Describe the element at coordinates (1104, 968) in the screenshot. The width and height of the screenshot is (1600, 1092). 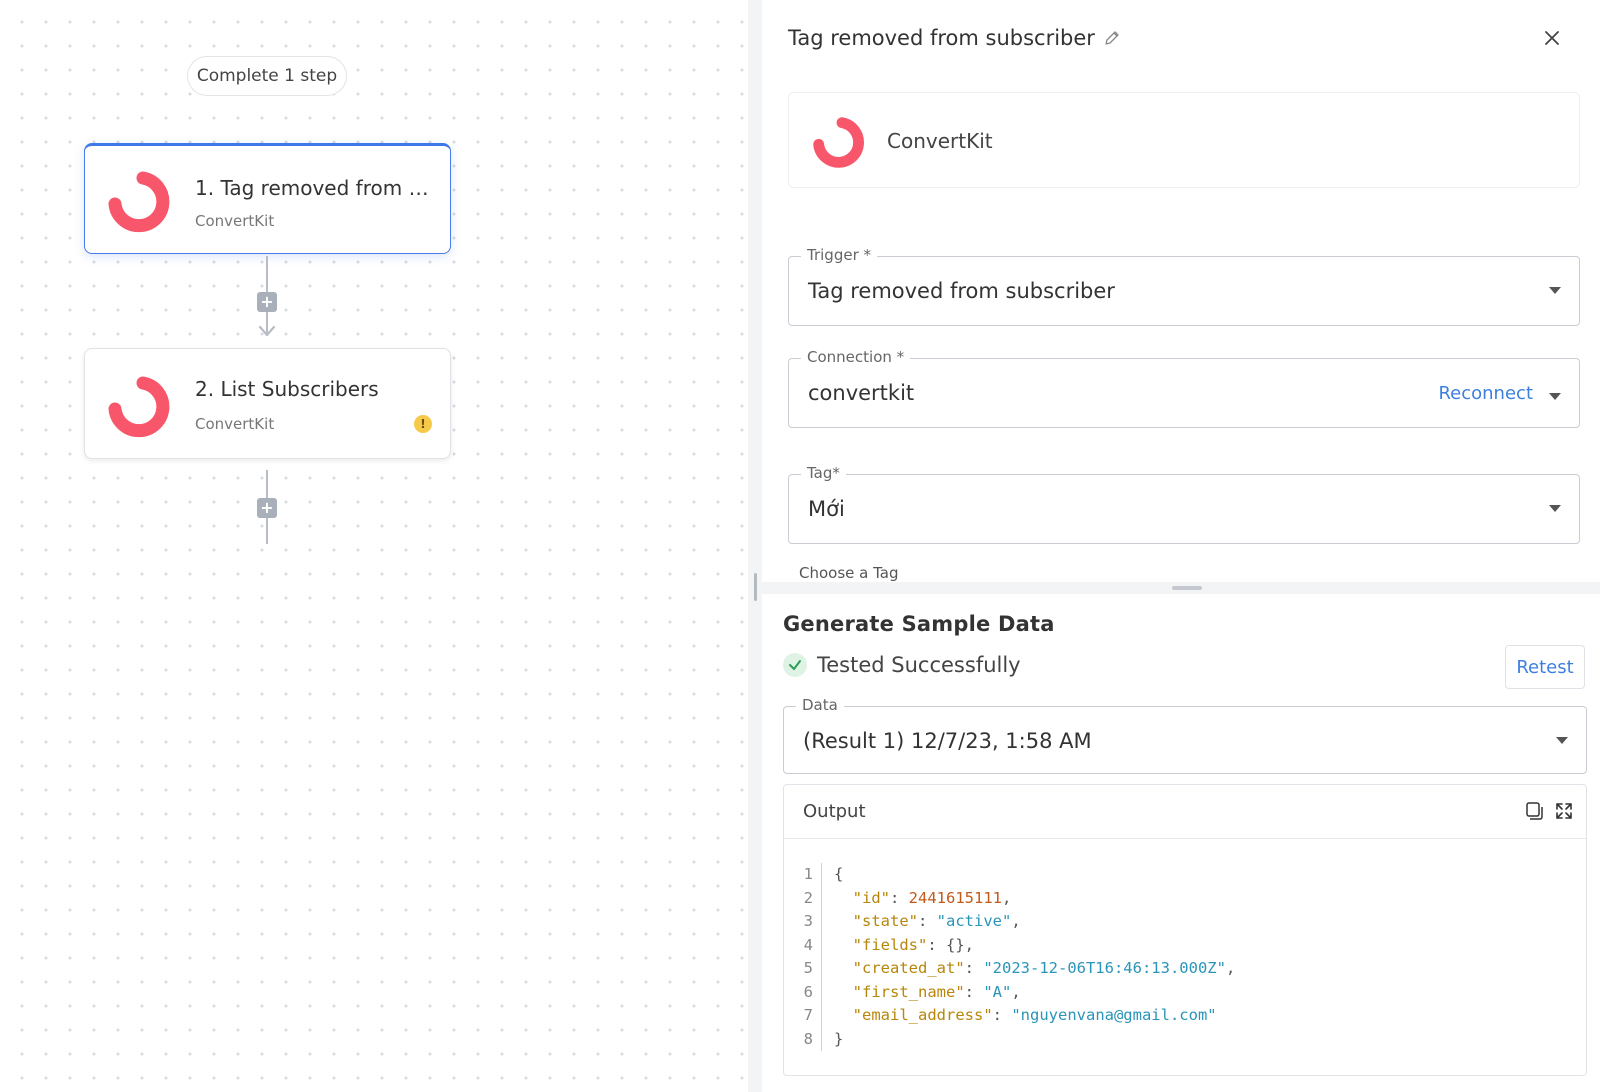
I see `json-value: "2023-12-06T16:46:13.000Z"` at that location.